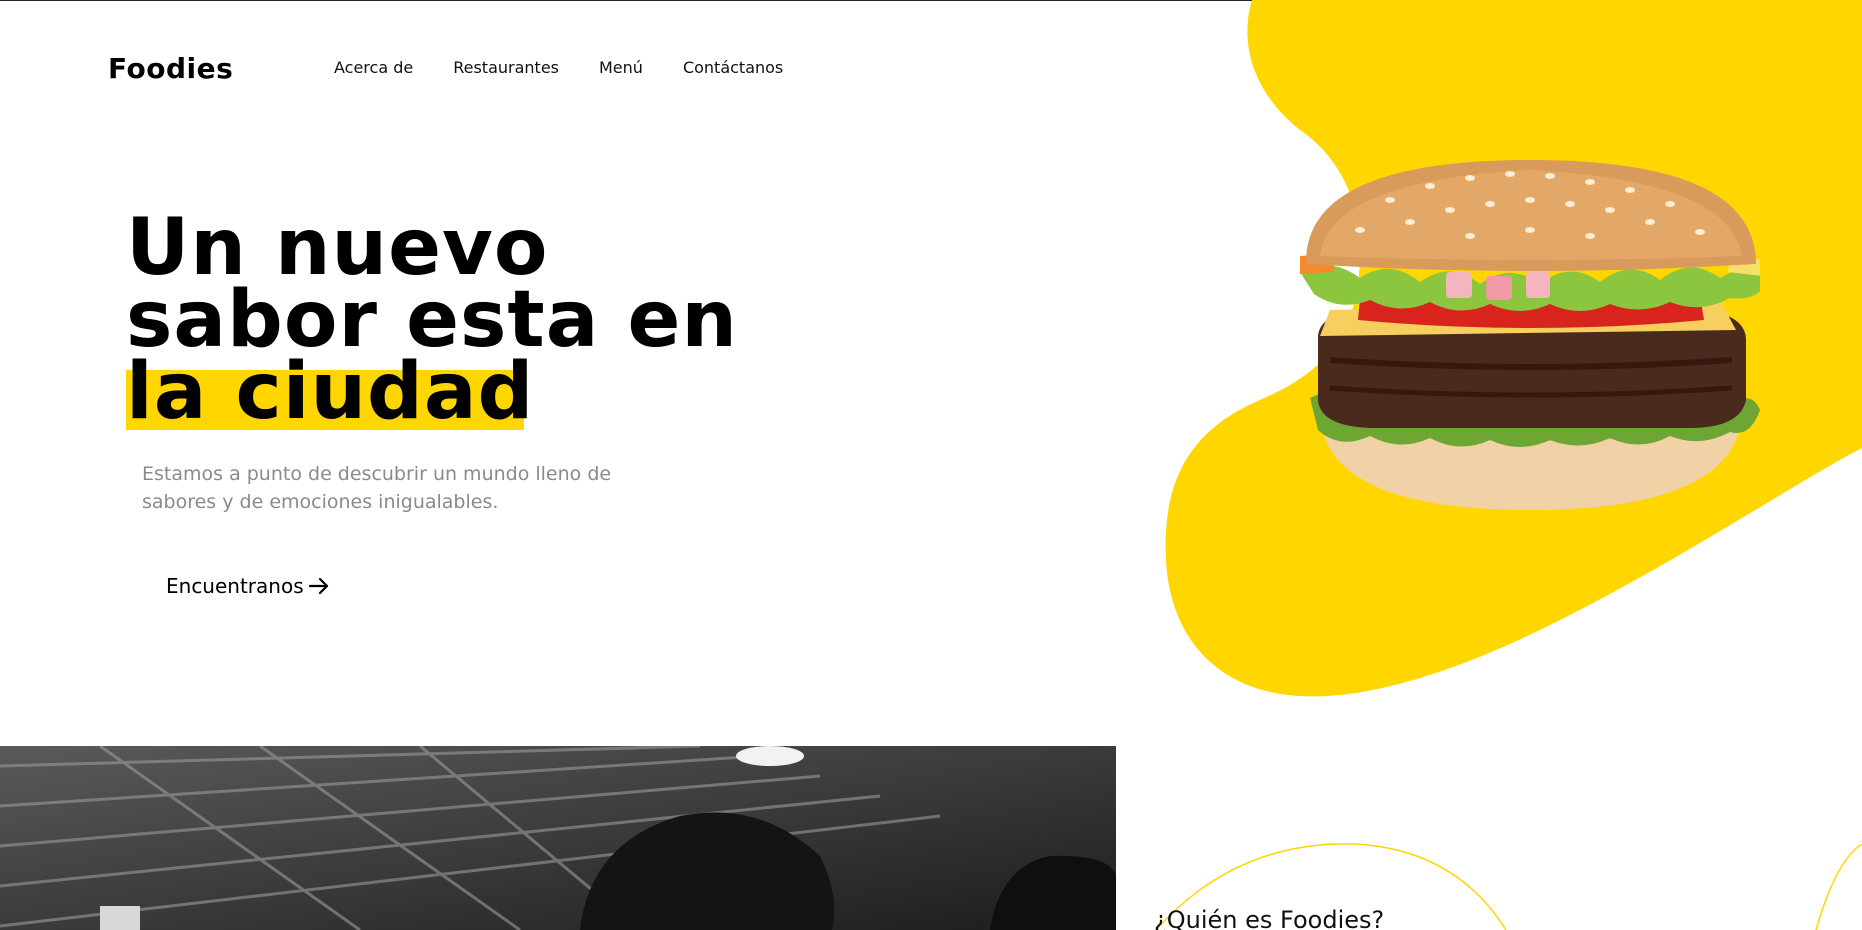 This screenshot has width=1862, height=930. What do you see at coordinates (1269, 918) in the screenshot?
I see `about-section-title: ¿Quién es Foodies?` at bounding box center [1269, 918].